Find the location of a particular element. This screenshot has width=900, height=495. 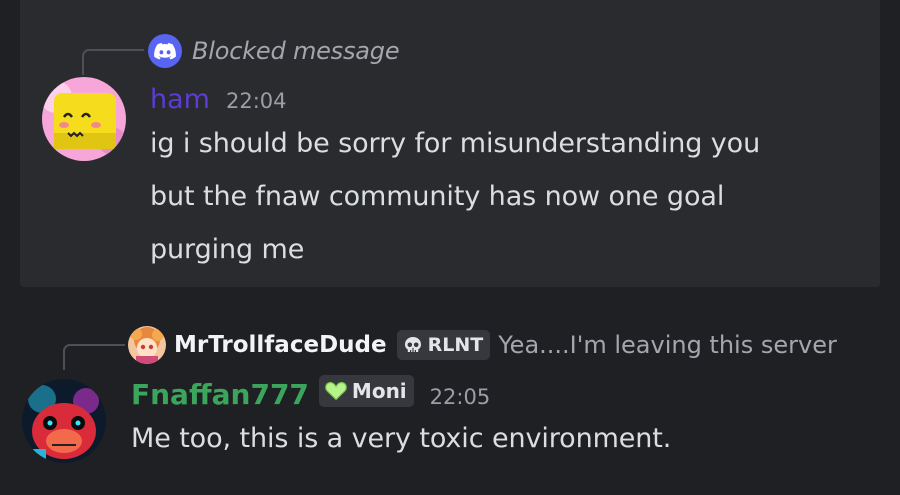

username-ham: ham is located at coordinates (180, 99).